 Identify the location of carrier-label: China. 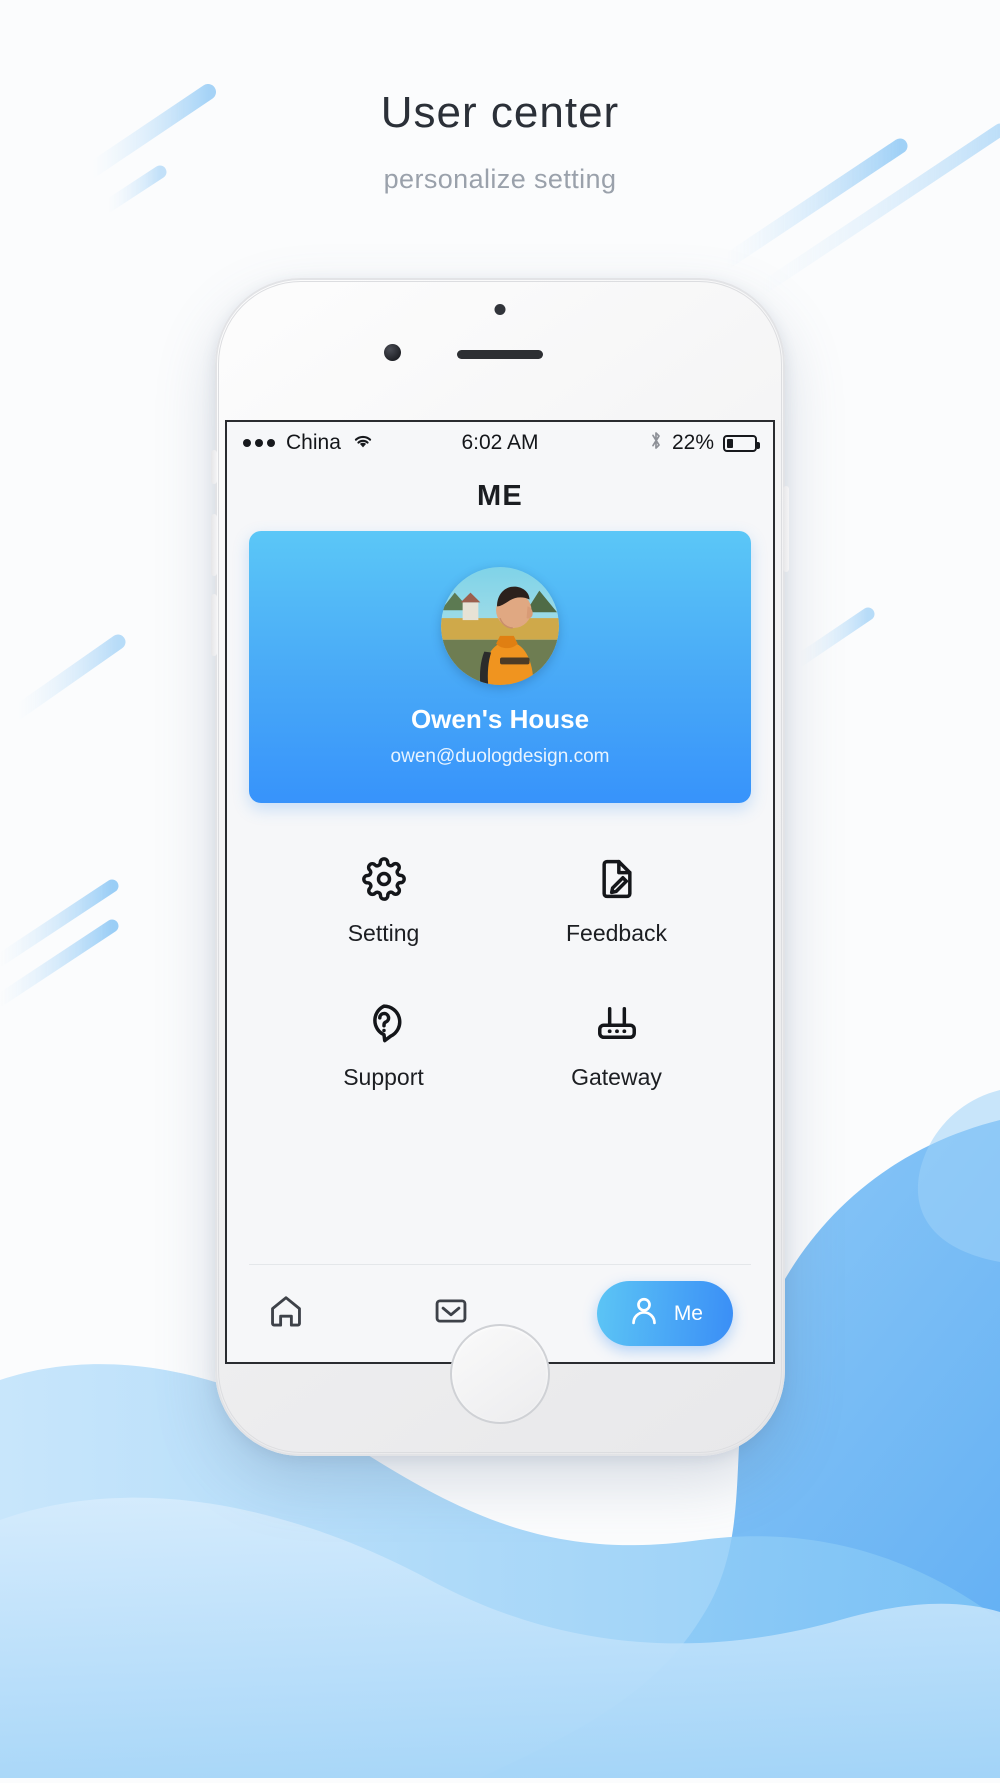
(313, 442).